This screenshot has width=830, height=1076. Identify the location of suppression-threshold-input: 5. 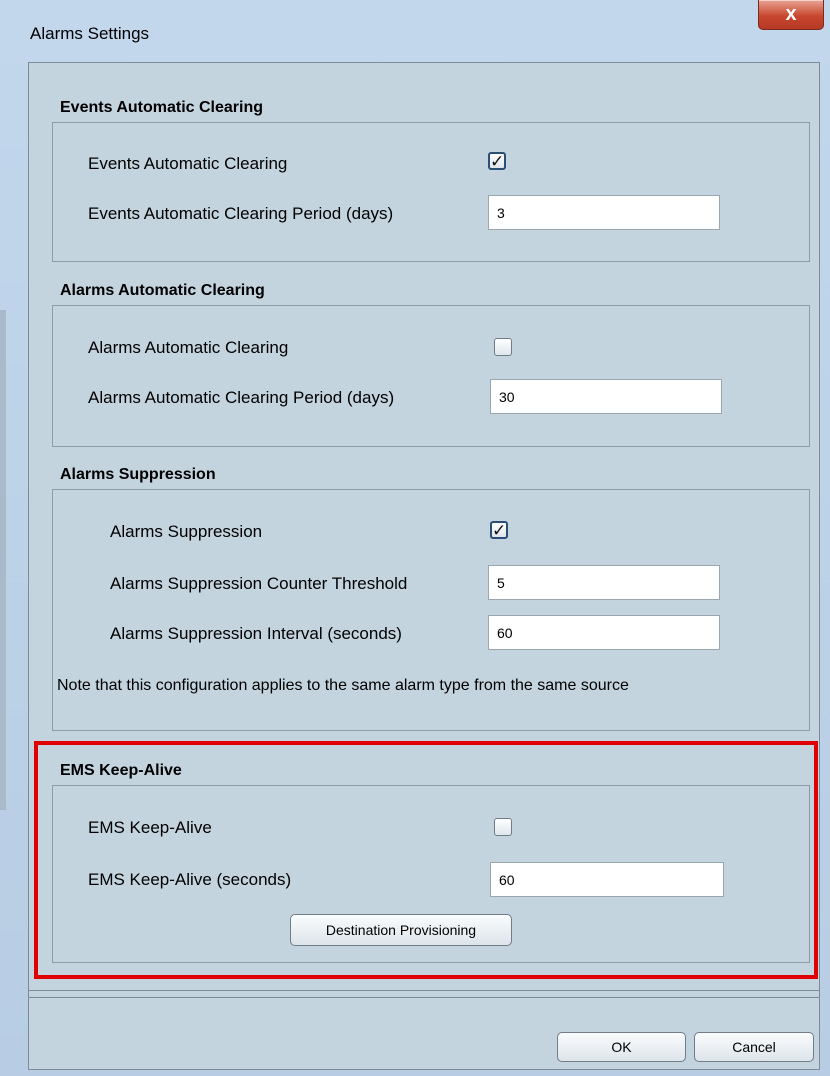
(604, 582).